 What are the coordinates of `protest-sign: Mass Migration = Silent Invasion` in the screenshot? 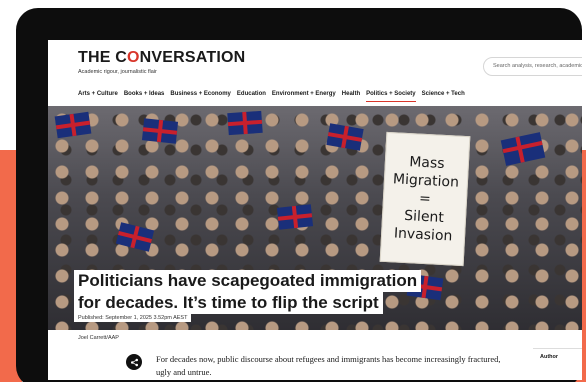 It's located at (425, 199).